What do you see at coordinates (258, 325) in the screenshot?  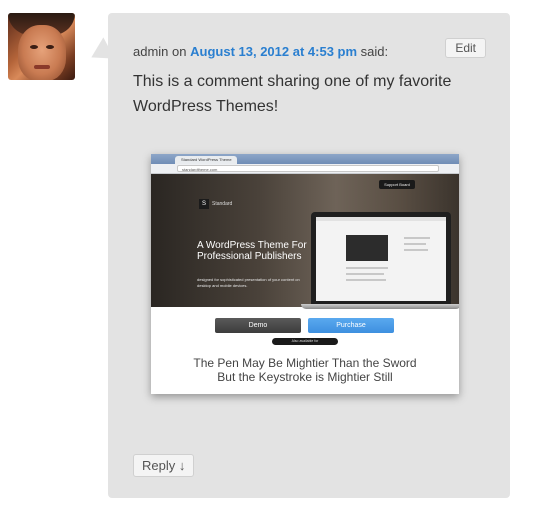 I see `demo-button: Demo` at bounding box center [258, 325].